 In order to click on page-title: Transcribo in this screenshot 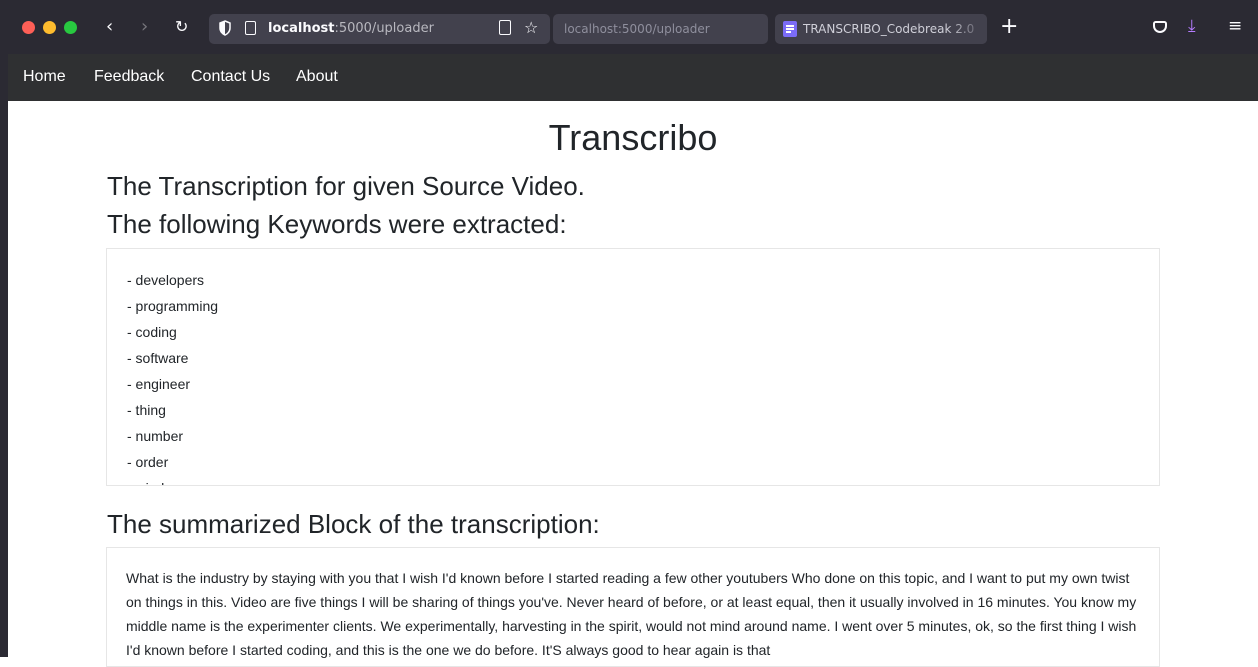, I will do `click(633, 137)`.